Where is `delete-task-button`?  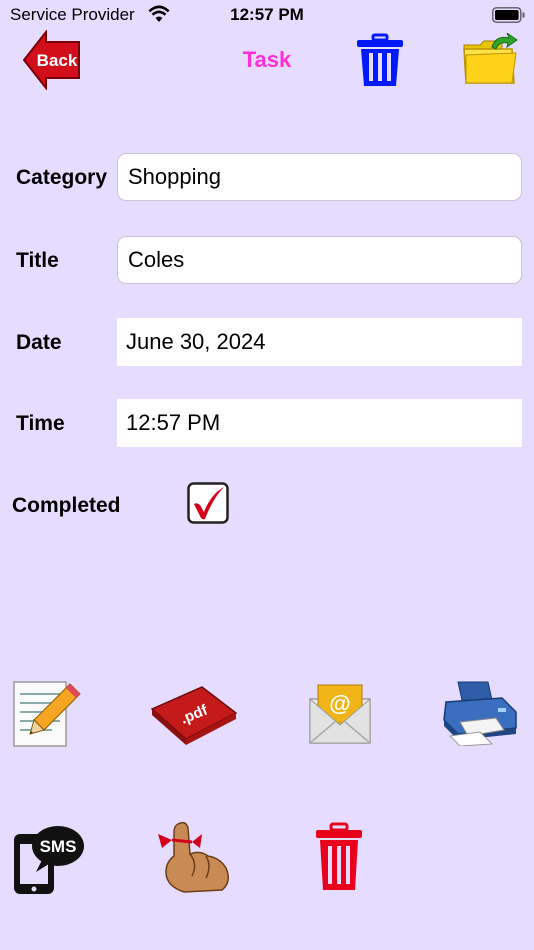 delete-task-button is located at coordinates (380, 60).